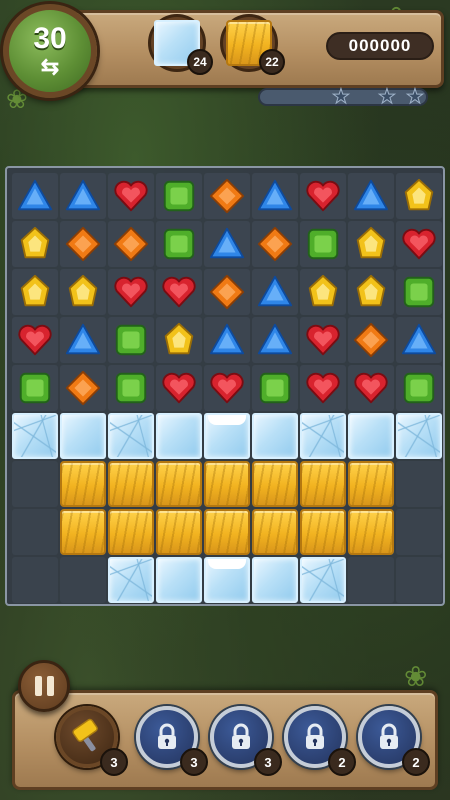 The height and width of the screenshot is (800, 450). I want to click on hammer-icon, so click(85, 735).